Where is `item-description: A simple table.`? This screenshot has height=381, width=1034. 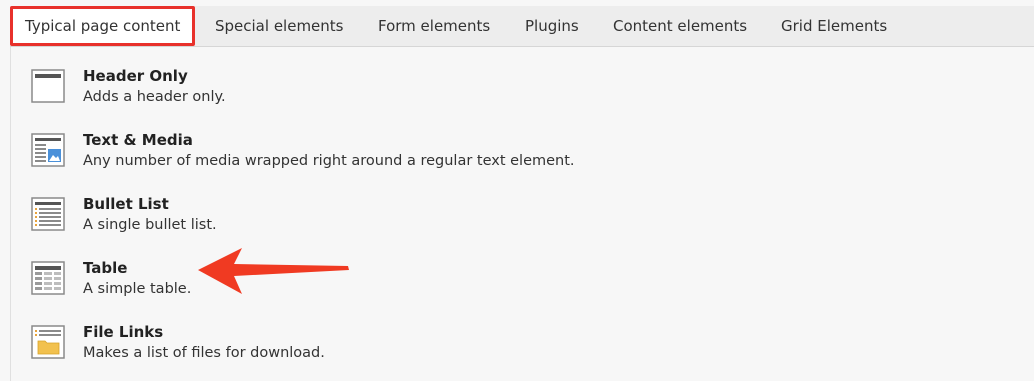
item-description: A simple table. is located at coordinates (137, 289).